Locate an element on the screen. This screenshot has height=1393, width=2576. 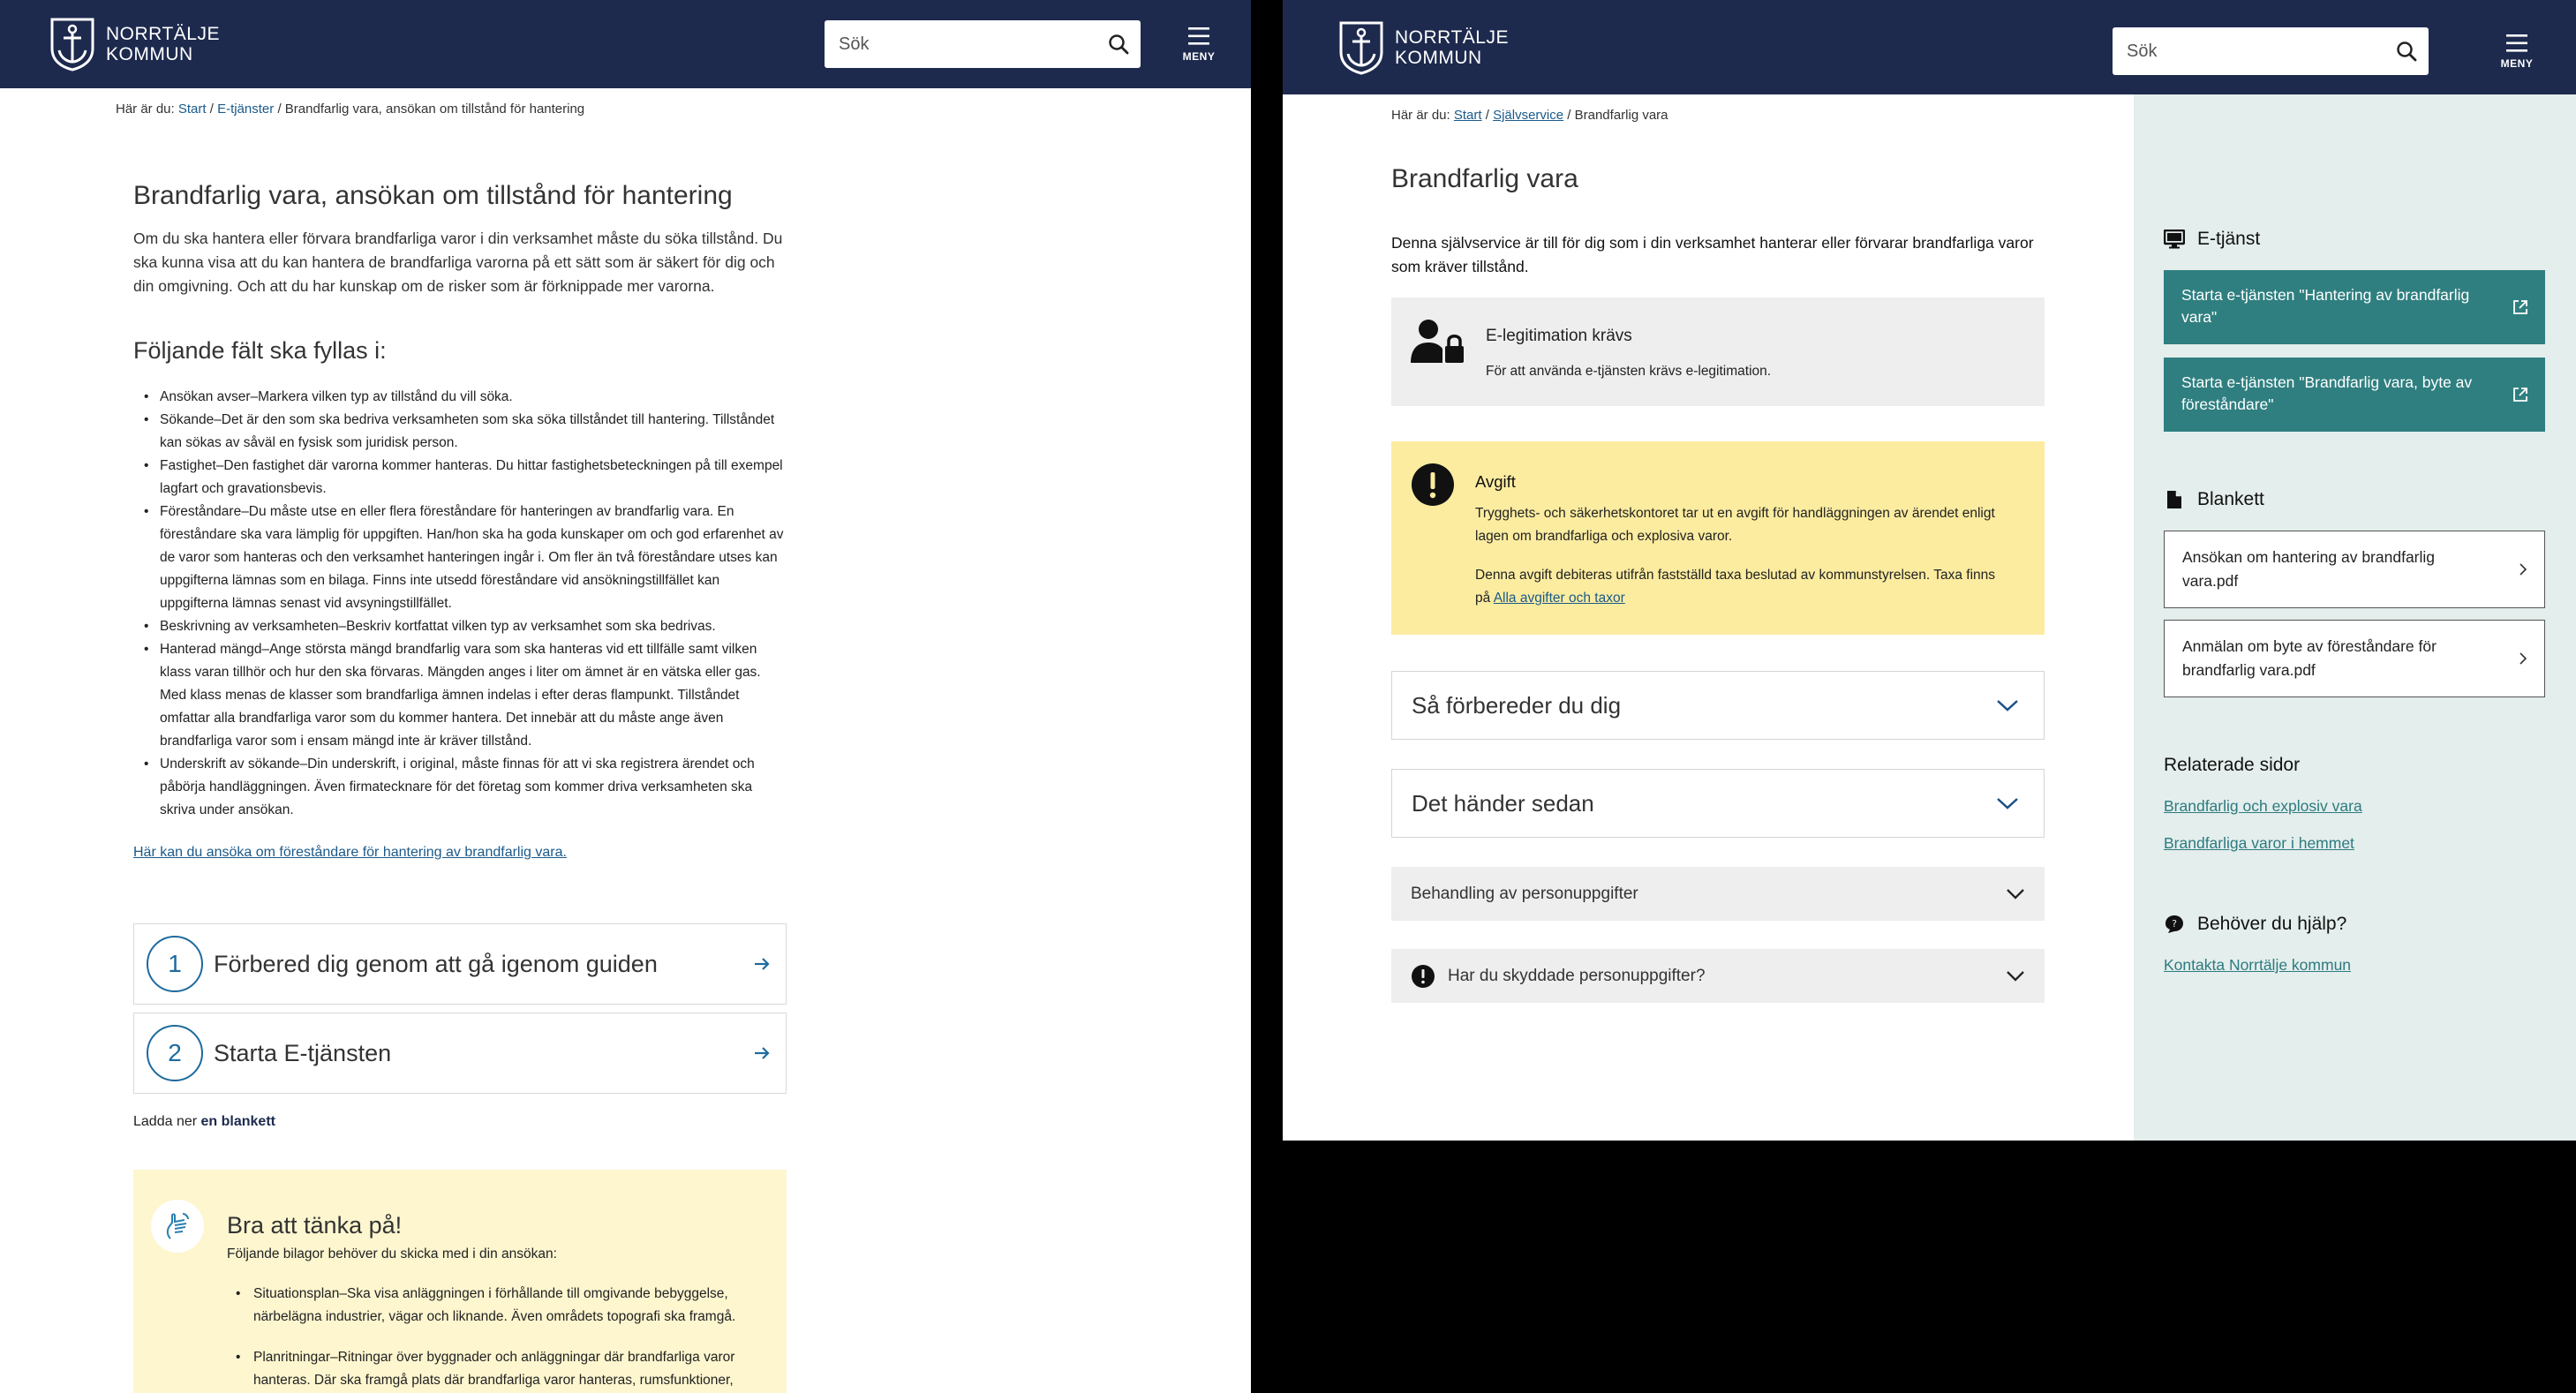
document-icon is located at coordinates (2174, 499).